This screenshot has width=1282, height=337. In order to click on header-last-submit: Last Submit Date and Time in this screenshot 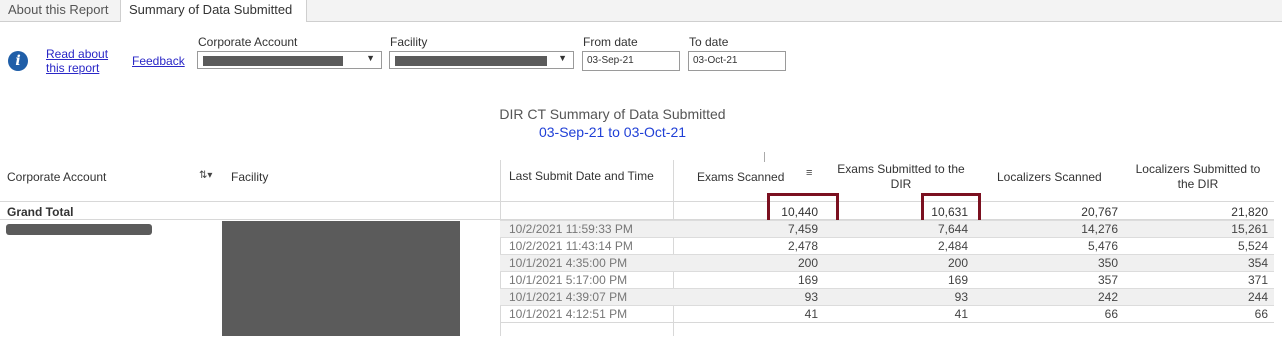, I will do `click(581, 176)`.